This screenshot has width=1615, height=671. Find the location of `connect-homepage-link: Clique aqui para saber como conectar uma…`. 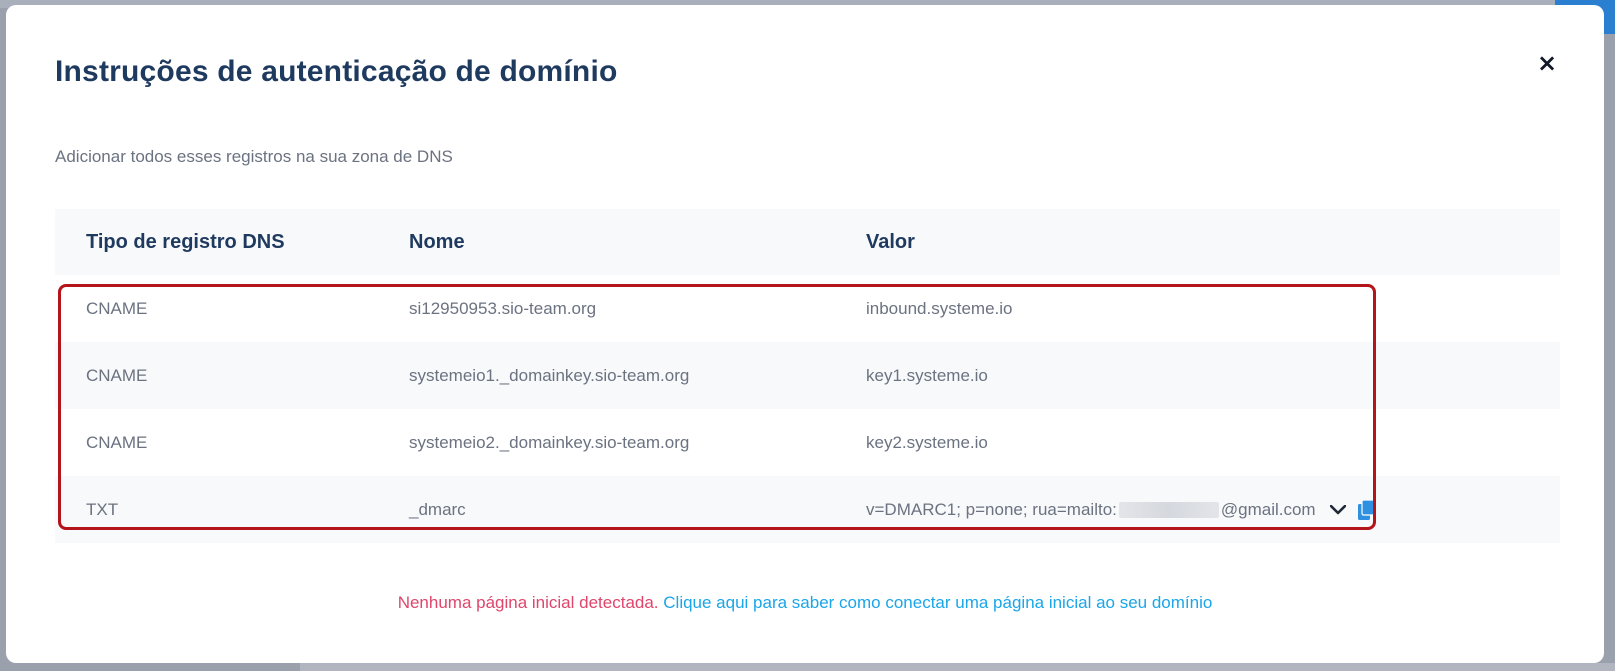

connect-homepage-link: Clique aqui para saber como conectar uma… is located at coordinates (937, 602).